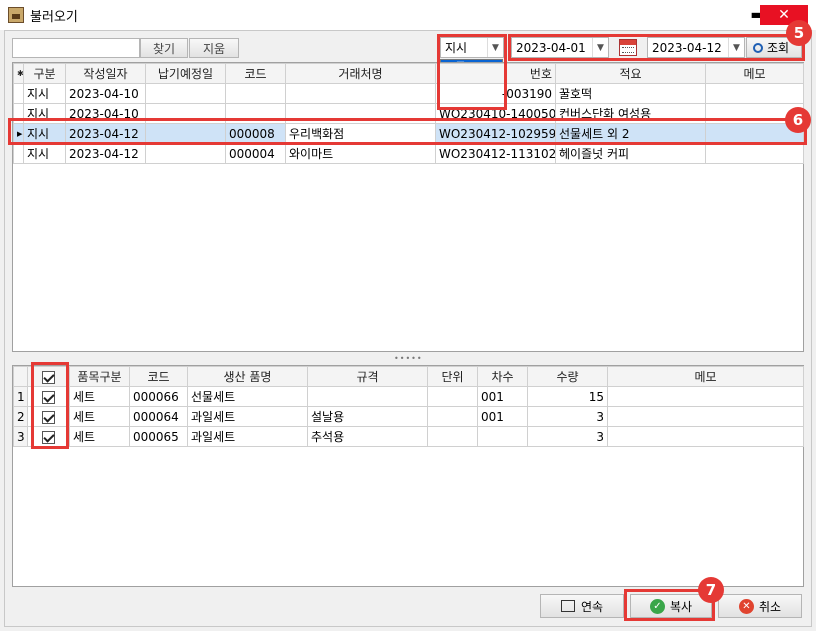 The width and height of the screenshot is (816, 631). What do you see at coordinates (54, 17) in the screenshot?
I see `window-title: 불러오기` at bounding box center [54, 17].